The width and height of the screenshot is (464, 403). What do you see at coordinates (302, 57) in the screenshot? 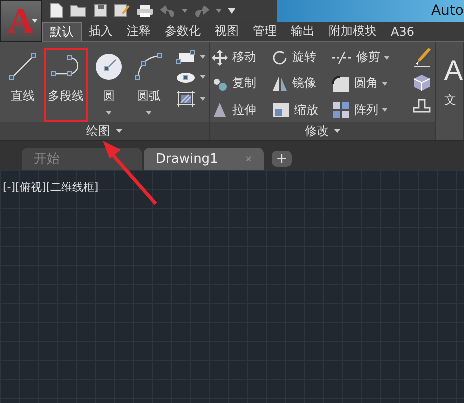
I see `ribbon-tool-button: 旋转` at bounding box center [302, 57].